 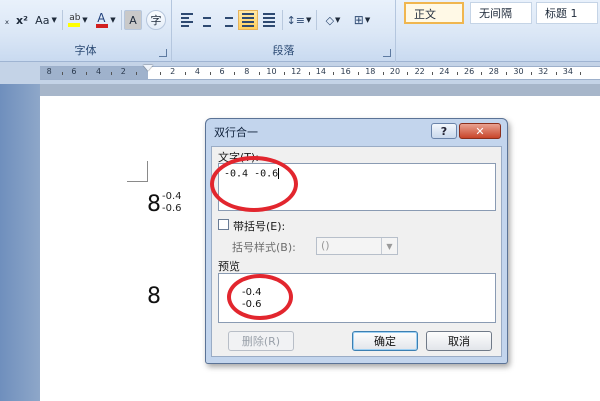 What do you see at coordinates (227, 20) in the screenshot?
I see `align-right-button` at bounding box center [227, 20].